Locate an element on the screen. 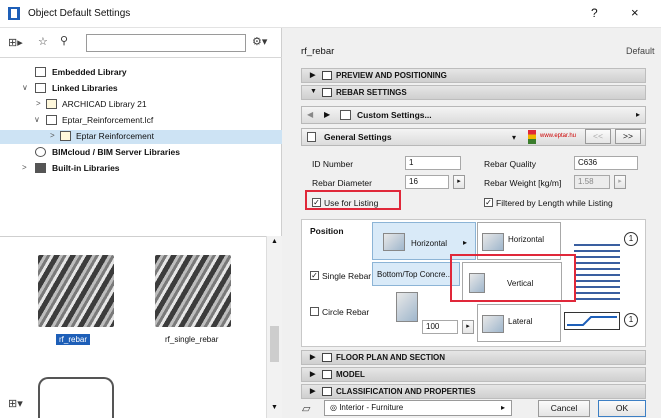 The width and height of the screenshot is (661, 418). spacing-icon is located at coordinates (407, 307).